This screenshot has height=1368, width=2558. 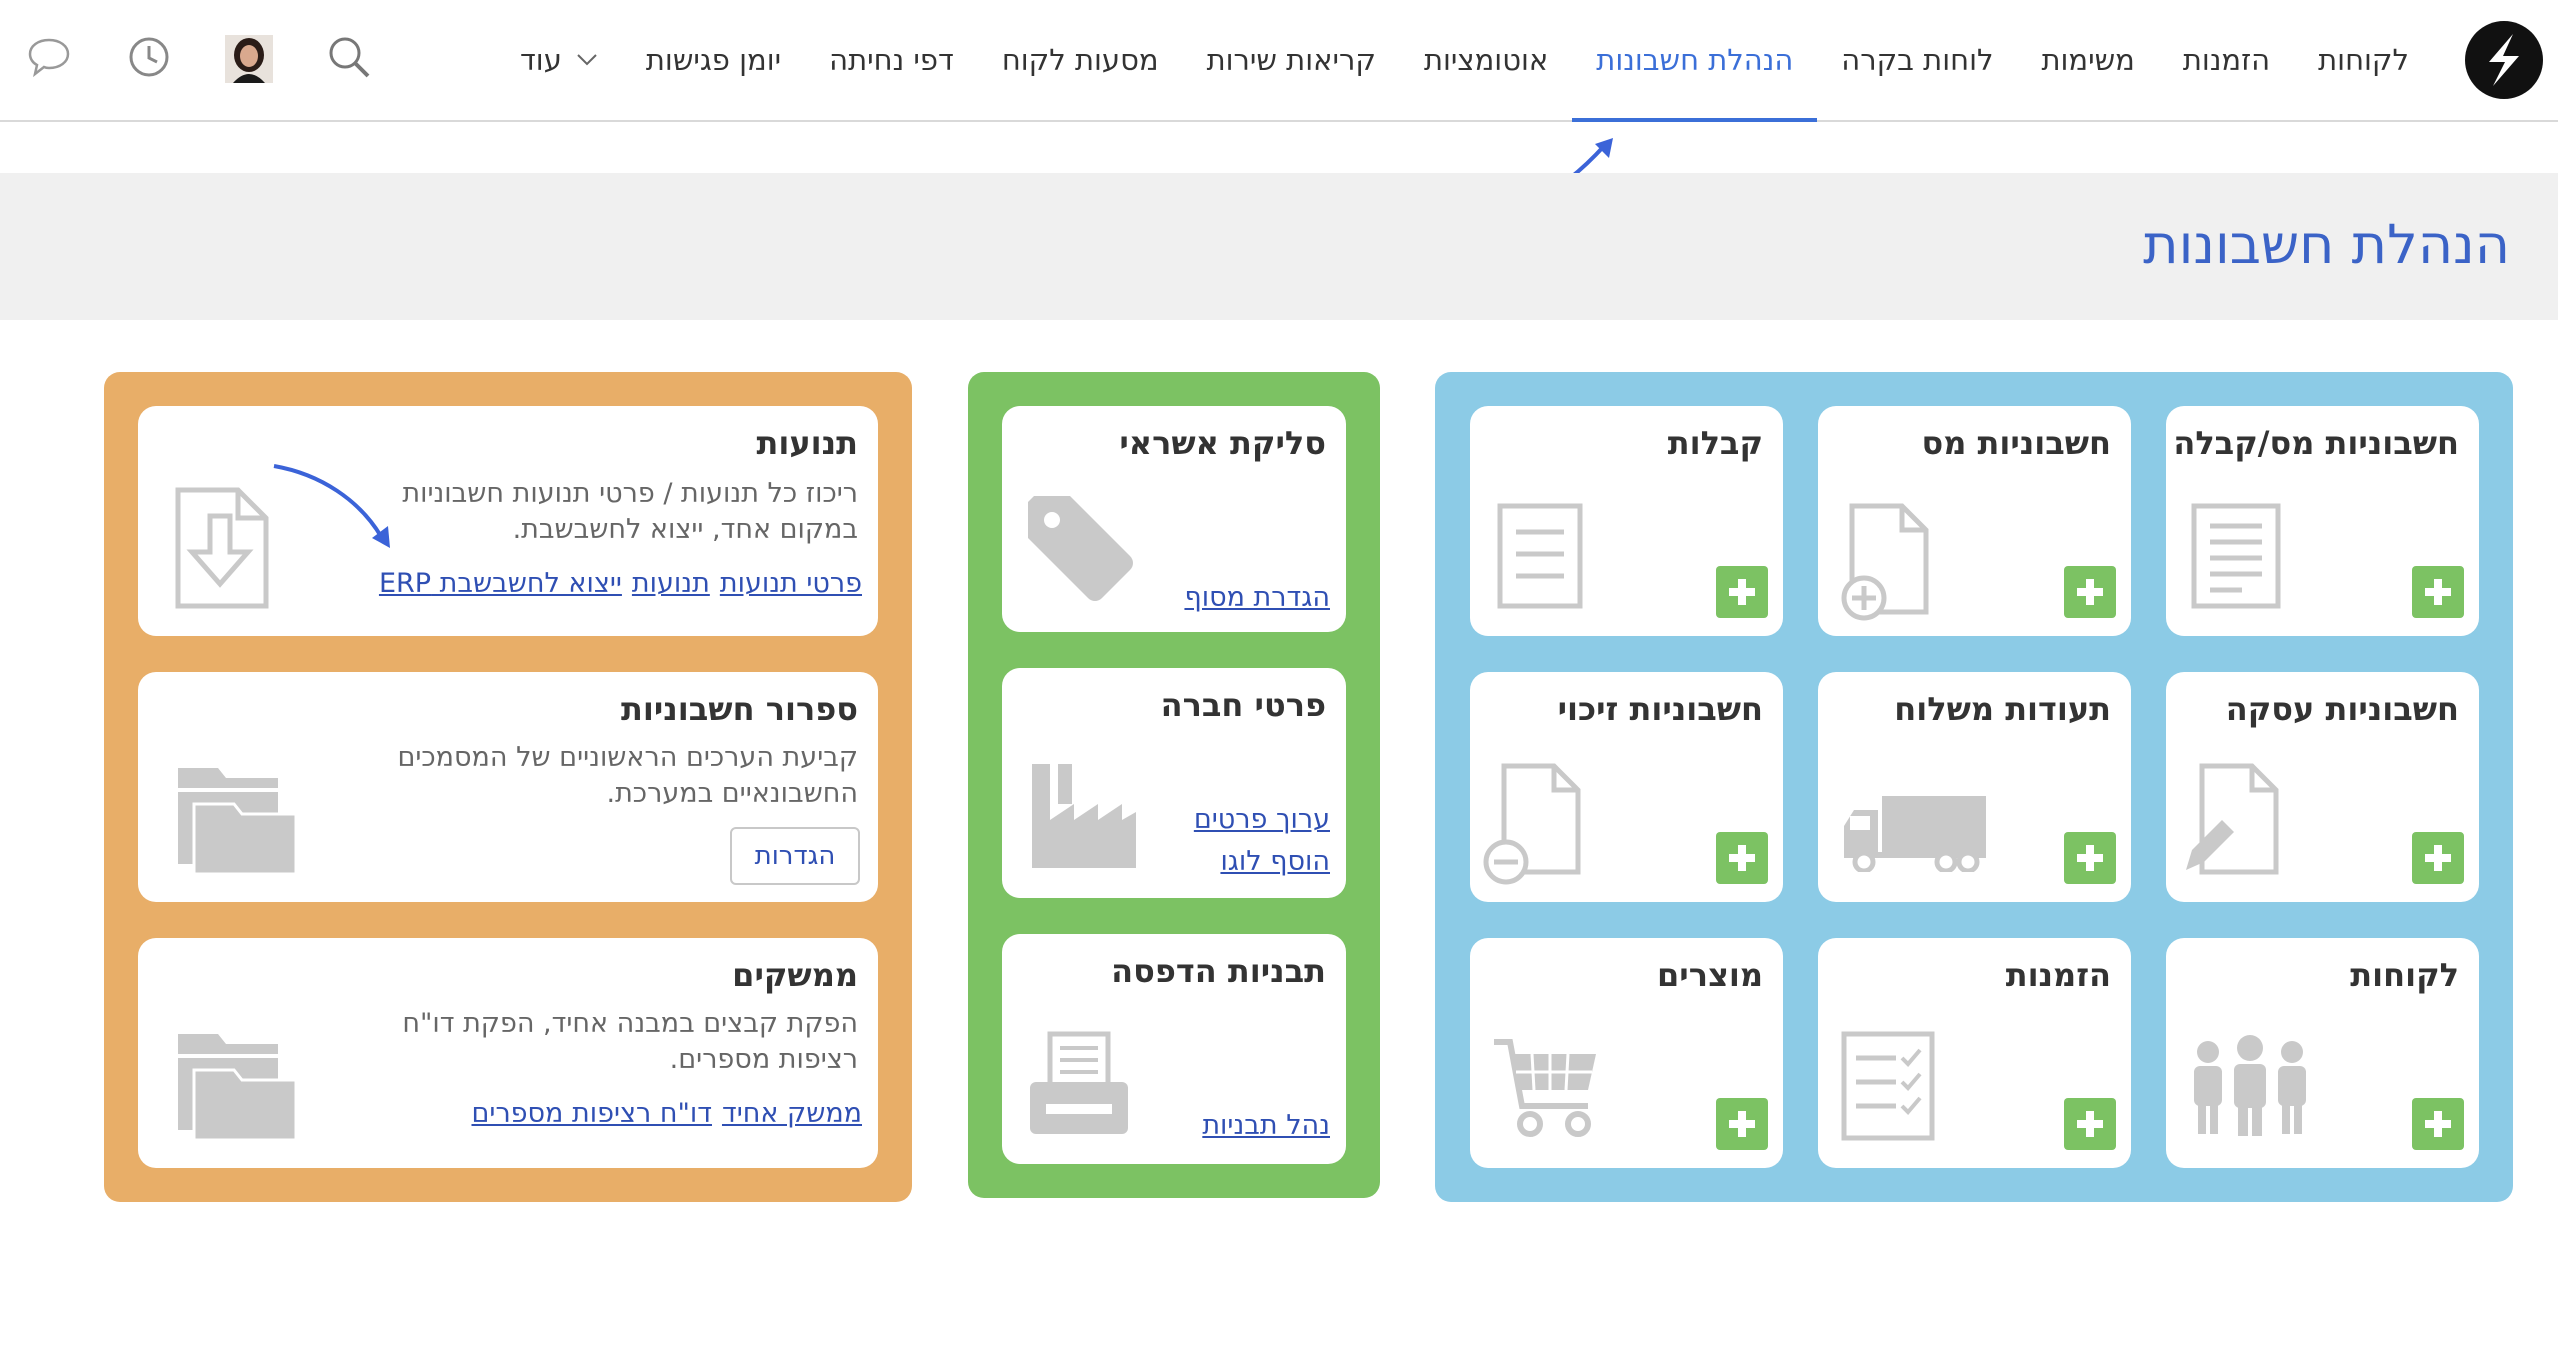 What do you see at coordinates (2404, 975) in the screenshot?
I see `card-title: לקוחות` at bounding box center [2404, 975].